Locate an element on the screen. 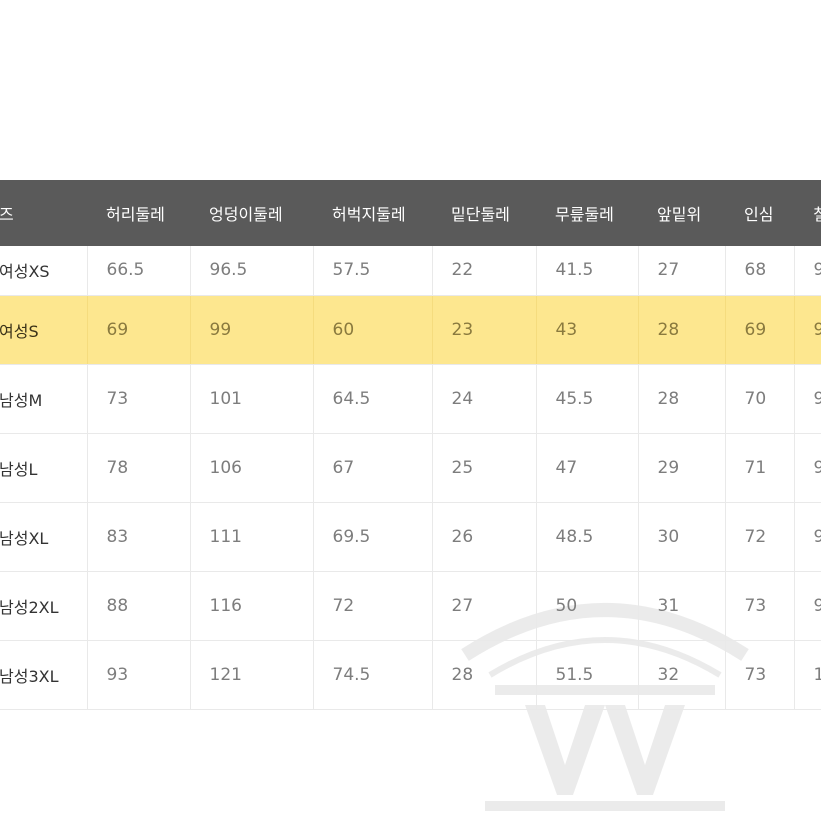  measurement-cell: 78 is located at coordinates (139, 468).